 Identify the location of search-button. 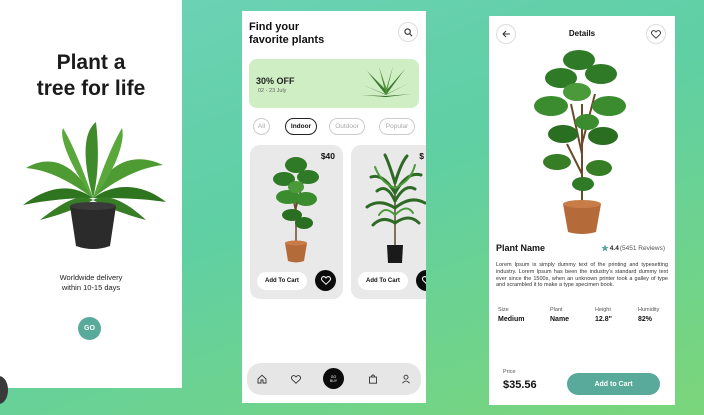
(408, 32).